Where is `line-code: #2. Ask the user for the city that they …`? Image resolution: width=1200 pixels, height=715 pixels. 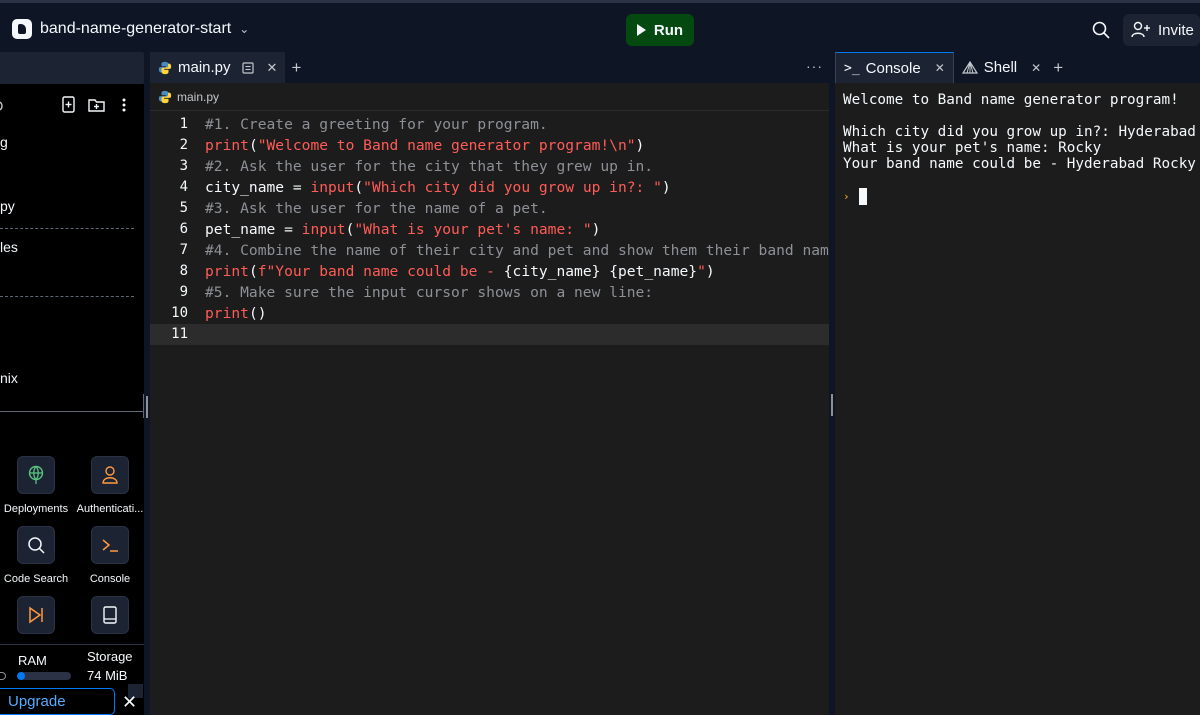 line-code: #2. Ask the user for the city that they … is located at coordinates (429, 166).